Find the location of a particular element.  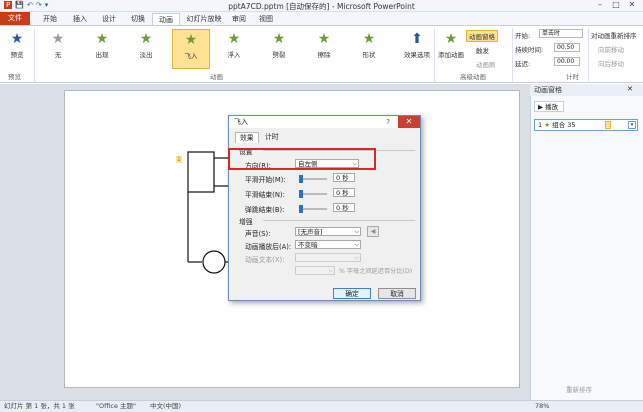

animation-pane is located at coordinates (586, 242).